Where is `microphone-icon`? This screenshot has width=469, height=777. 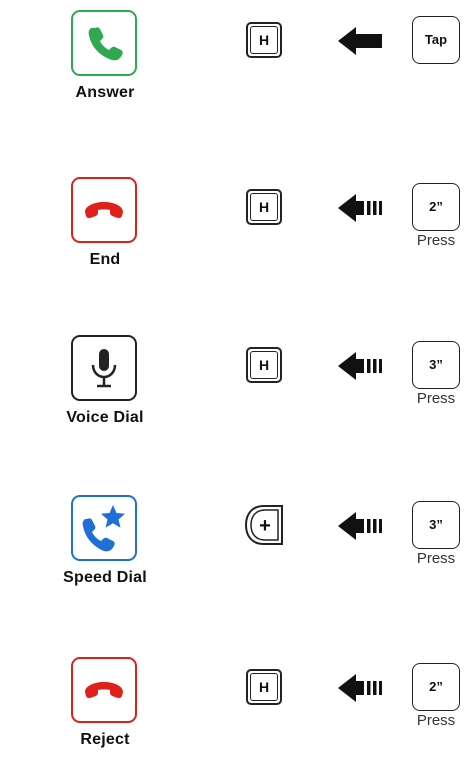 microphone-icon is located at coordinates (104, 368).